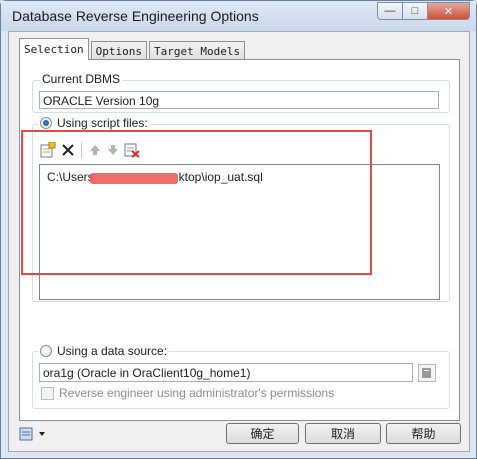 The height and width of the screenshot is (459, 477). I want to click on data-source-label: Using a data source:, so click(112, 351).